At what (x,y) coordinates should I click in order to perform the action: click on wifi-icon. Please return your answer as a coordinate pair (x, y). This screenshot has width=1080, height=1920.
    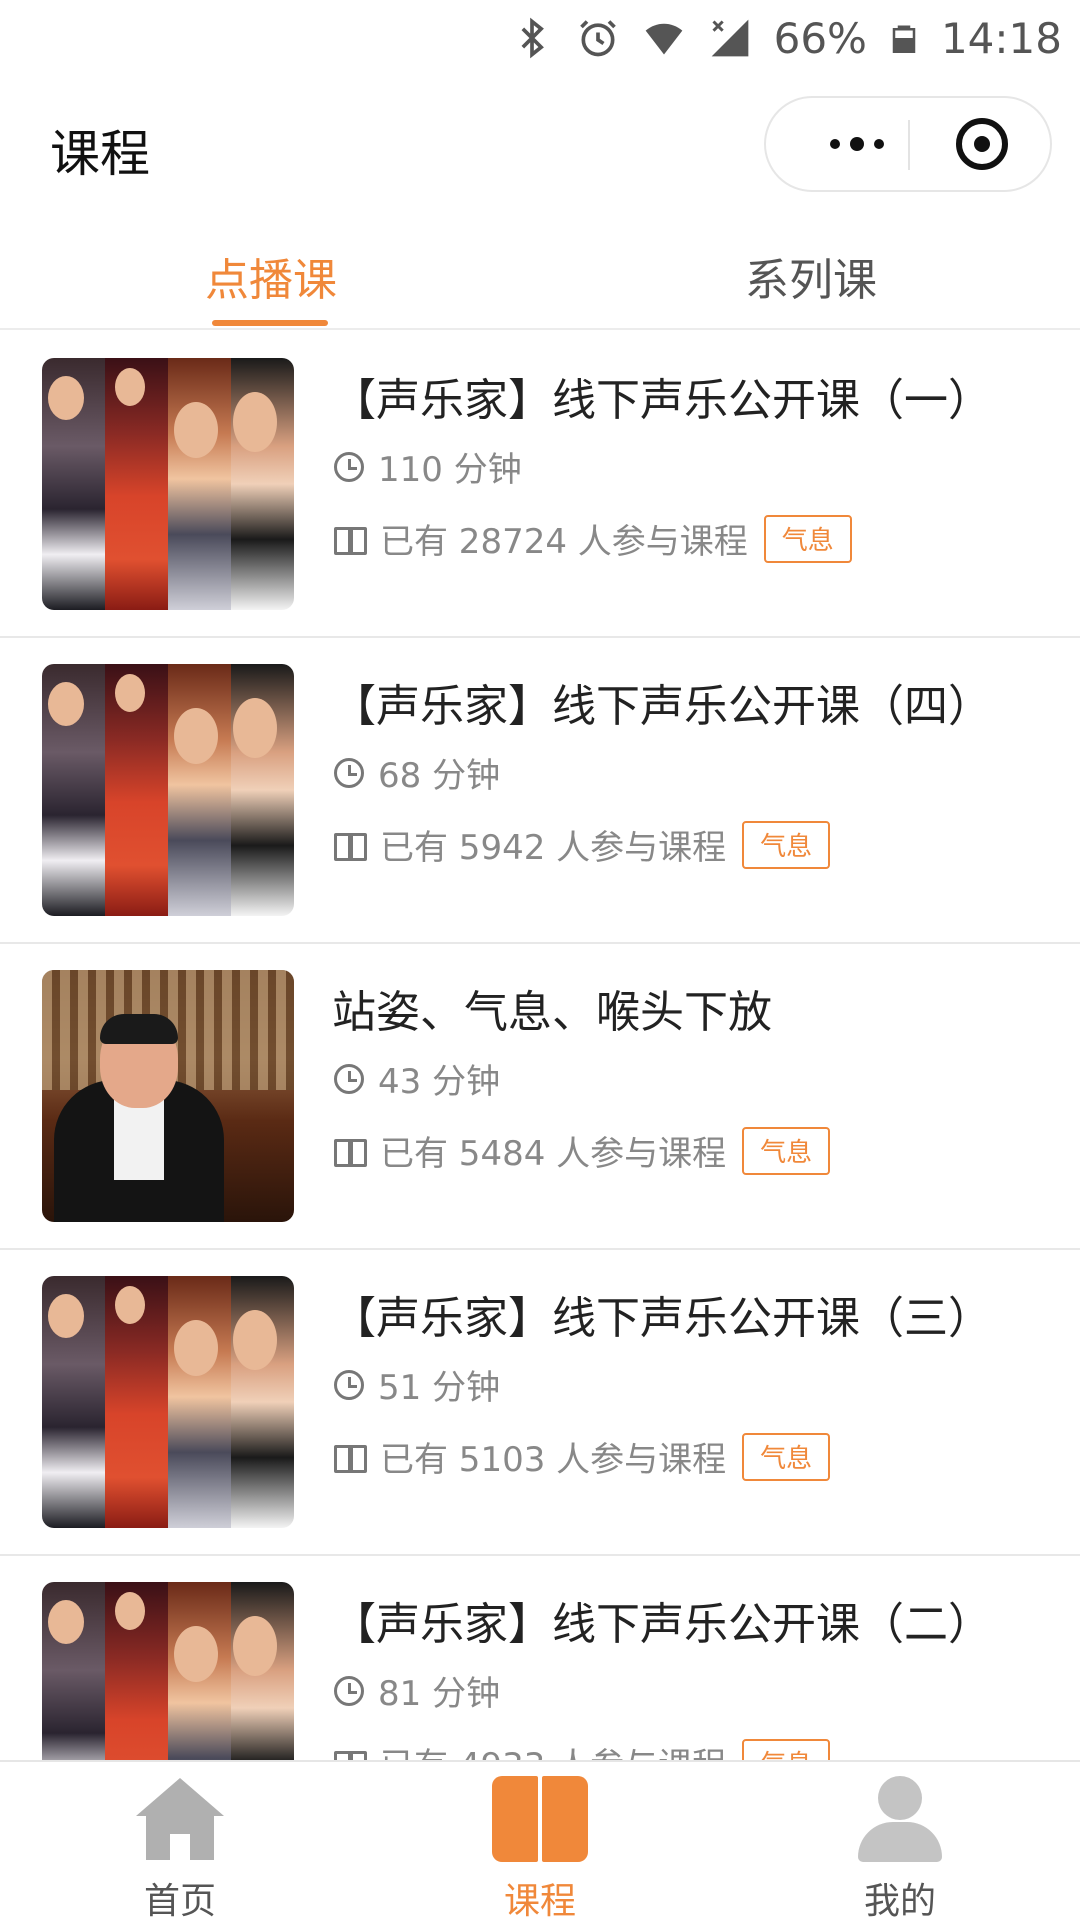
    Looking at the image, I should click on (663, 39).